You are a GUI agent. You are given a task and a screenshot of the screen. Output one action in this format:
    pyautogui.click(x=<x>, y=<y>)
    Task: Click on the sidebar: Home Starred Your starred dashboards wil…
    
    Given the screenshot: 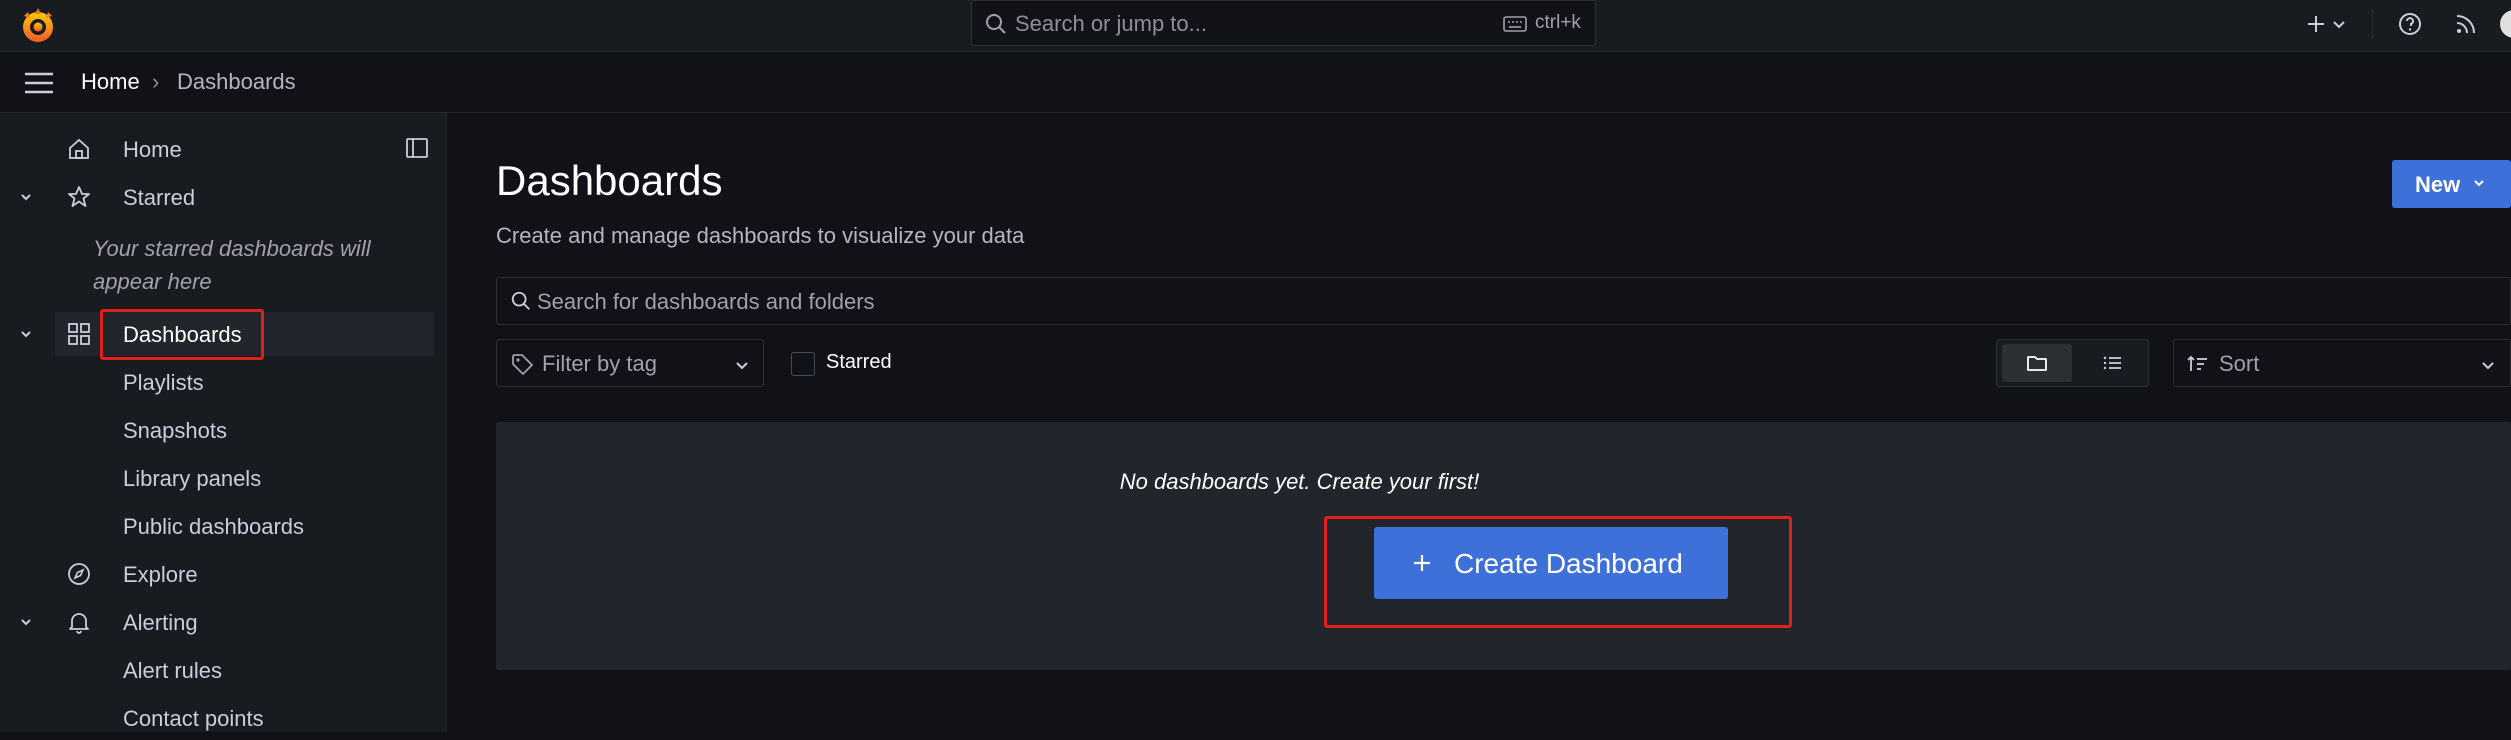 What is the action you would take?
    pyautogui.click(x=223, y=422)
    